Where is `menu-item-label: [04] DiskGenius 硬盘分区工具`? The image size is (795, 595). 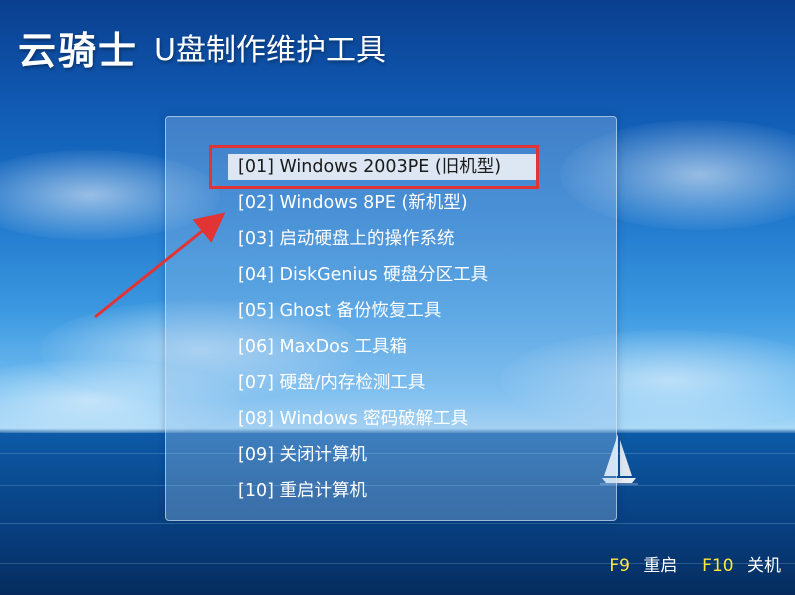 menu-item-label: [04] DiskGenius 硬盘分区工具 is located at coordinates (363, 275).